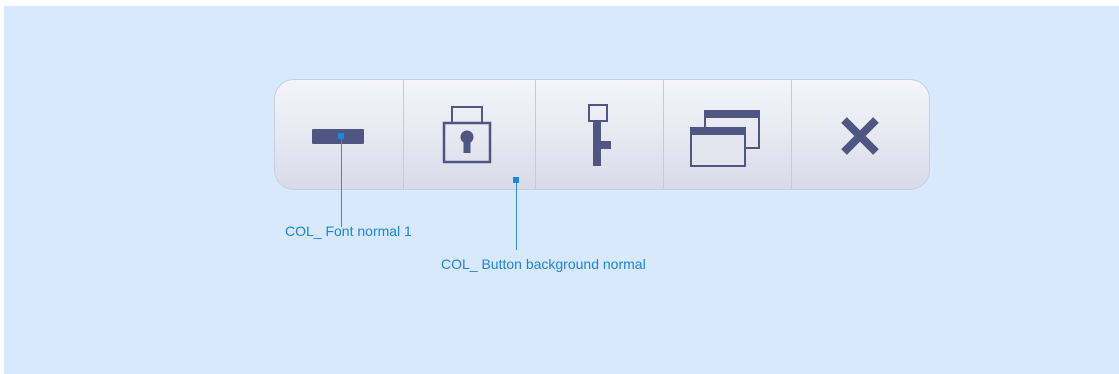  I want to click on lock-button, so click(469, 134).